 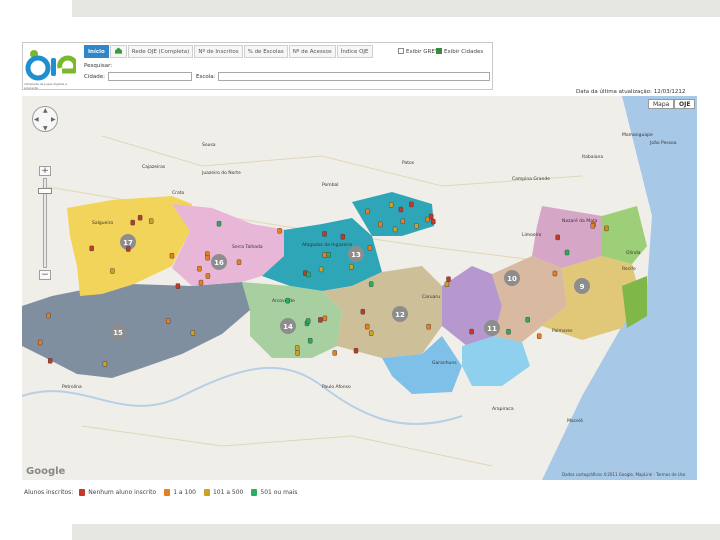 I want to click on pan-down-icon: ▼, so click(x=45, y=128).